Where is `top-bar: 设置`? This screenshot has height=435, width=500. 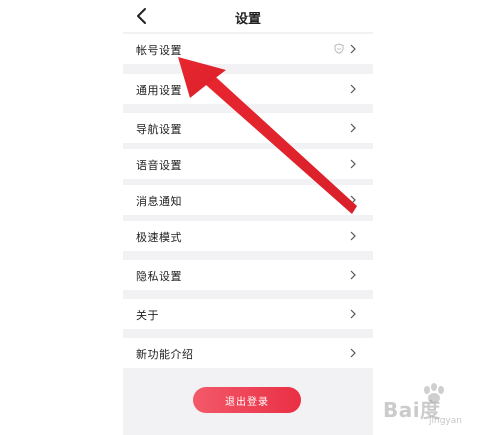
top-bar: 设置 is located at coordinates (248, 16).